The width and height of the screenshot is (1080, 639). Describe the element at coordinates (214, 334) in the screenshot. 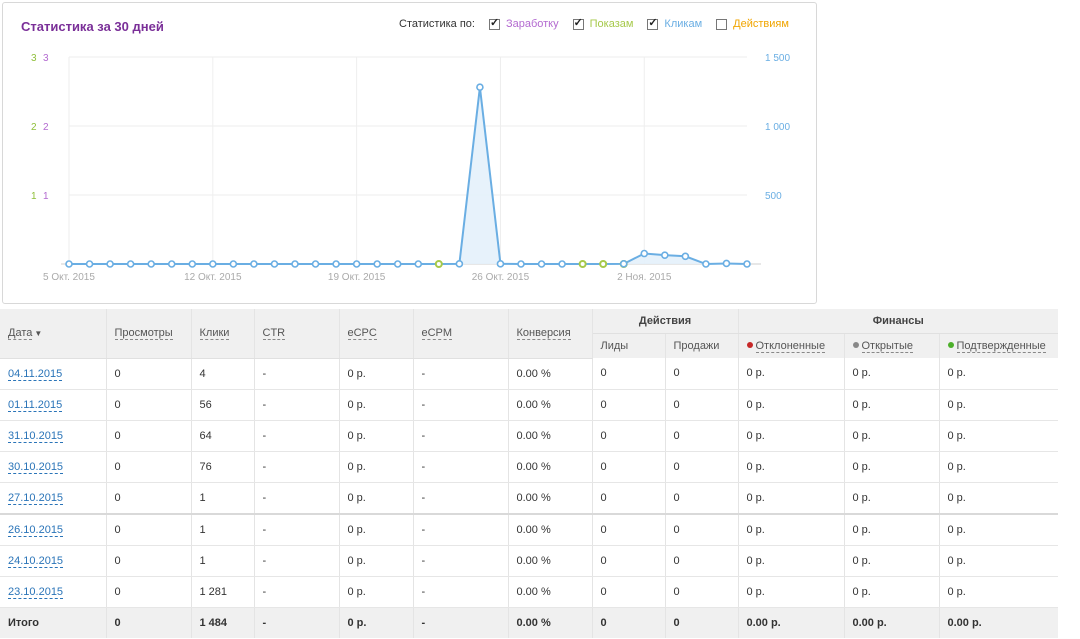

I see `clicks-sort-link: Клики` at that location.